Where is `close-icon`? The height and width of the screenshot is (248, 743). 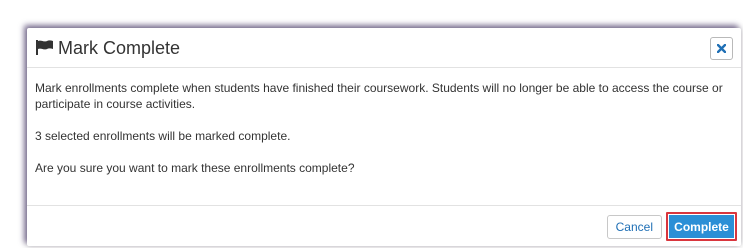 close-icon is located at coordinates (721, 48).